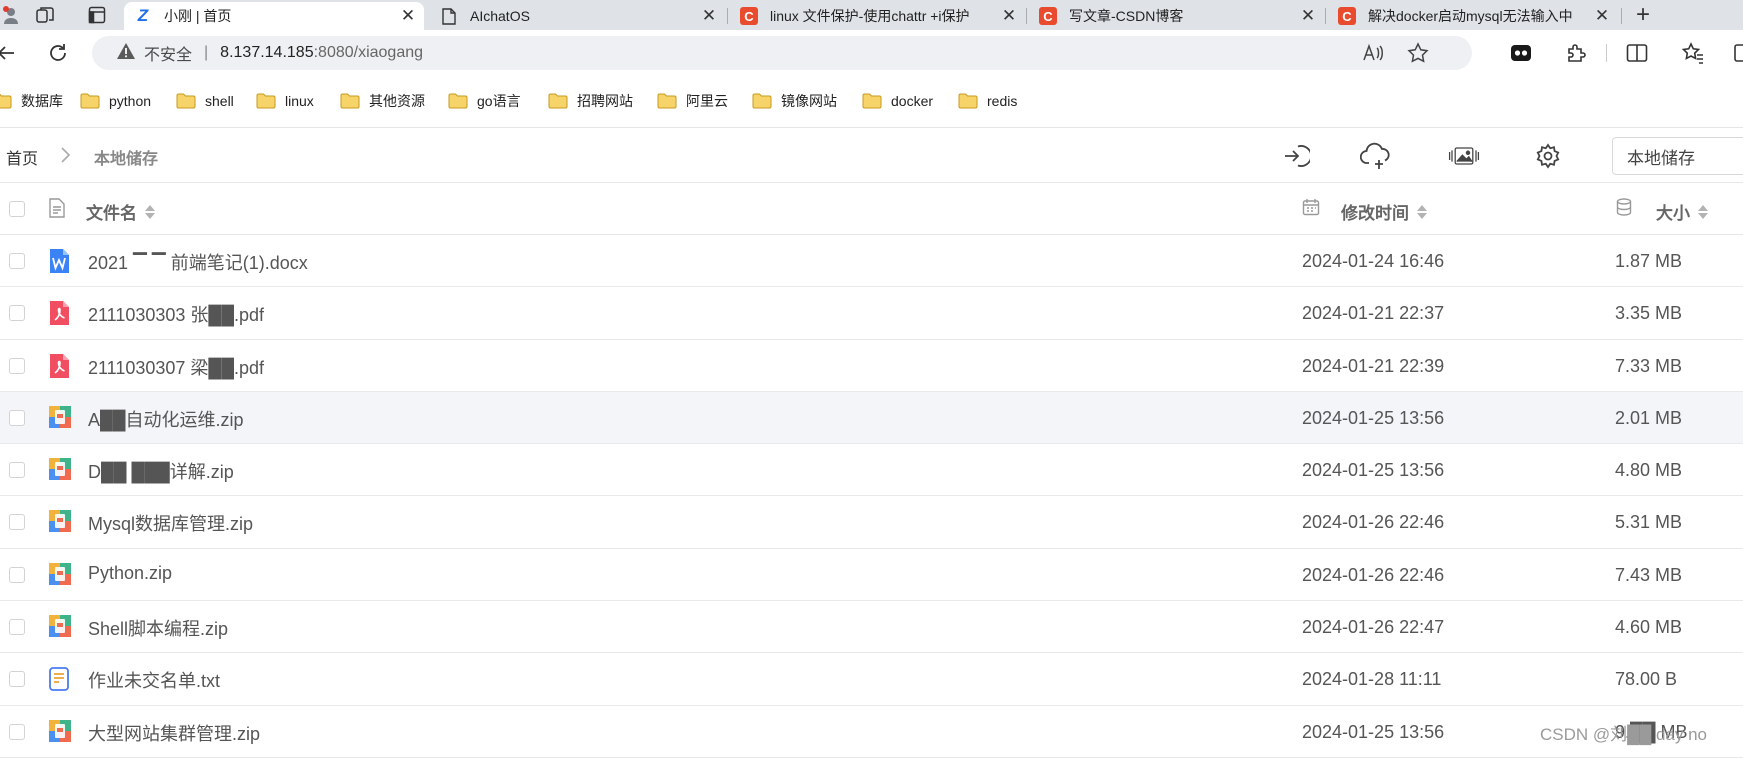  I want to click on bookmark-folder: 镜像网站, so click(794, 101).